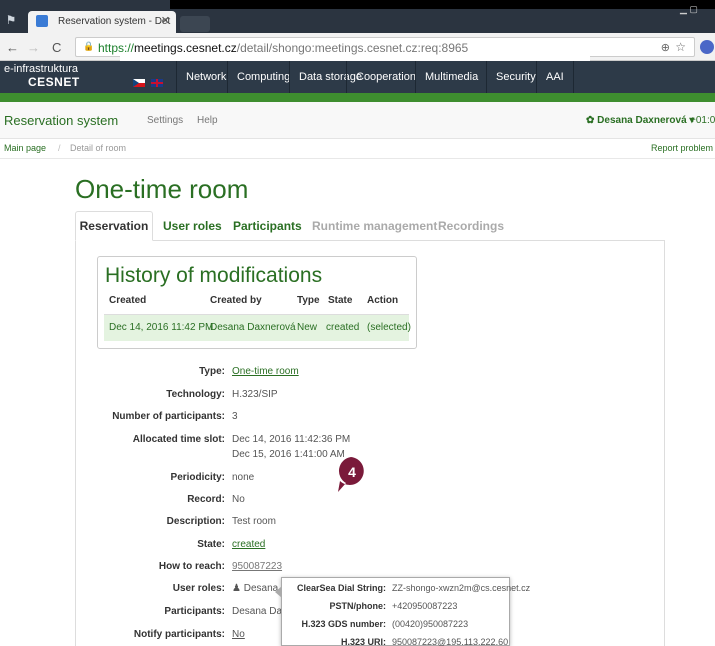 This screenshot has height=646, width=715. I want to click on type-value: One-time room, so click(265, 371).